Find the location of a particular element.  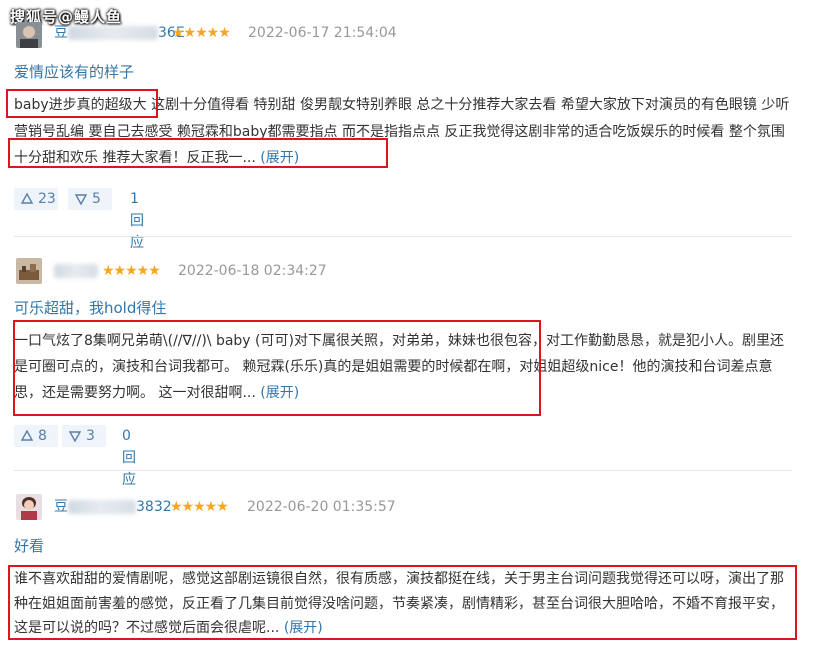

reply-link: 1回应 is located at coordinates (137, 221).